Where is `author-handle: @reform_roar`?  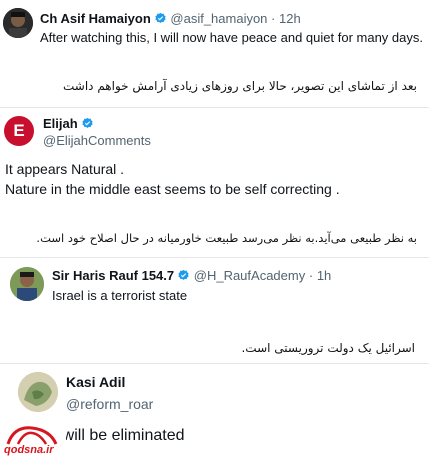 author-handle: @reform_roar is located at coordinates (109, 404).